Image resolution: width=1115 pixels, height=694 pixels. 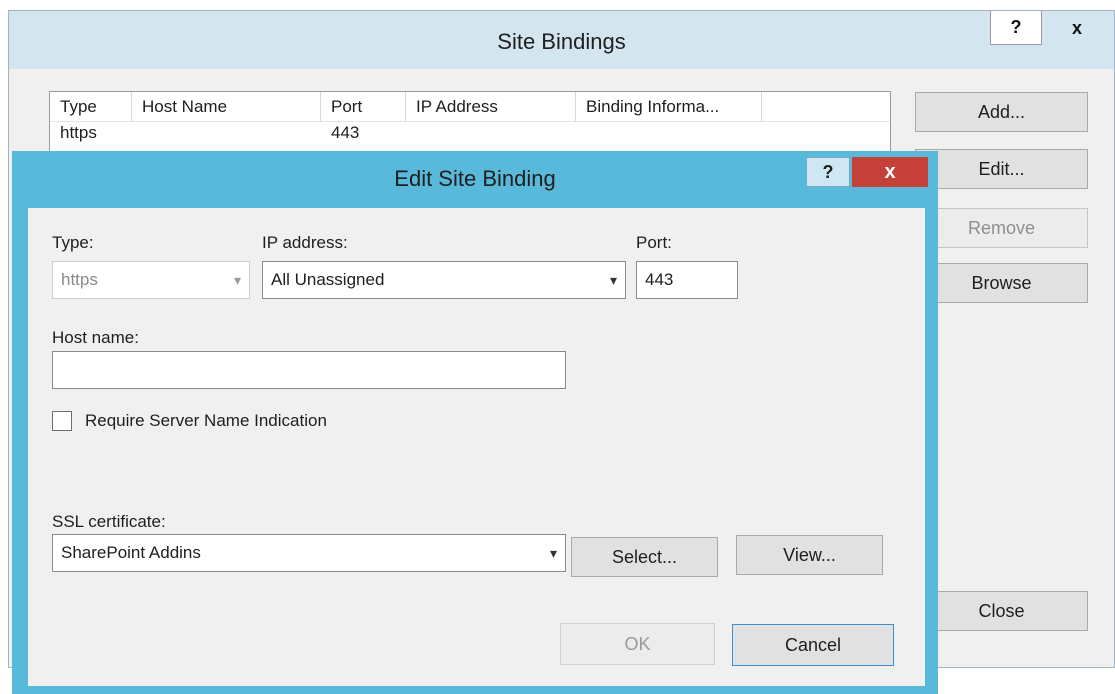 I want to click on ip-address-label: IP address:, so click(x=305, y=242).